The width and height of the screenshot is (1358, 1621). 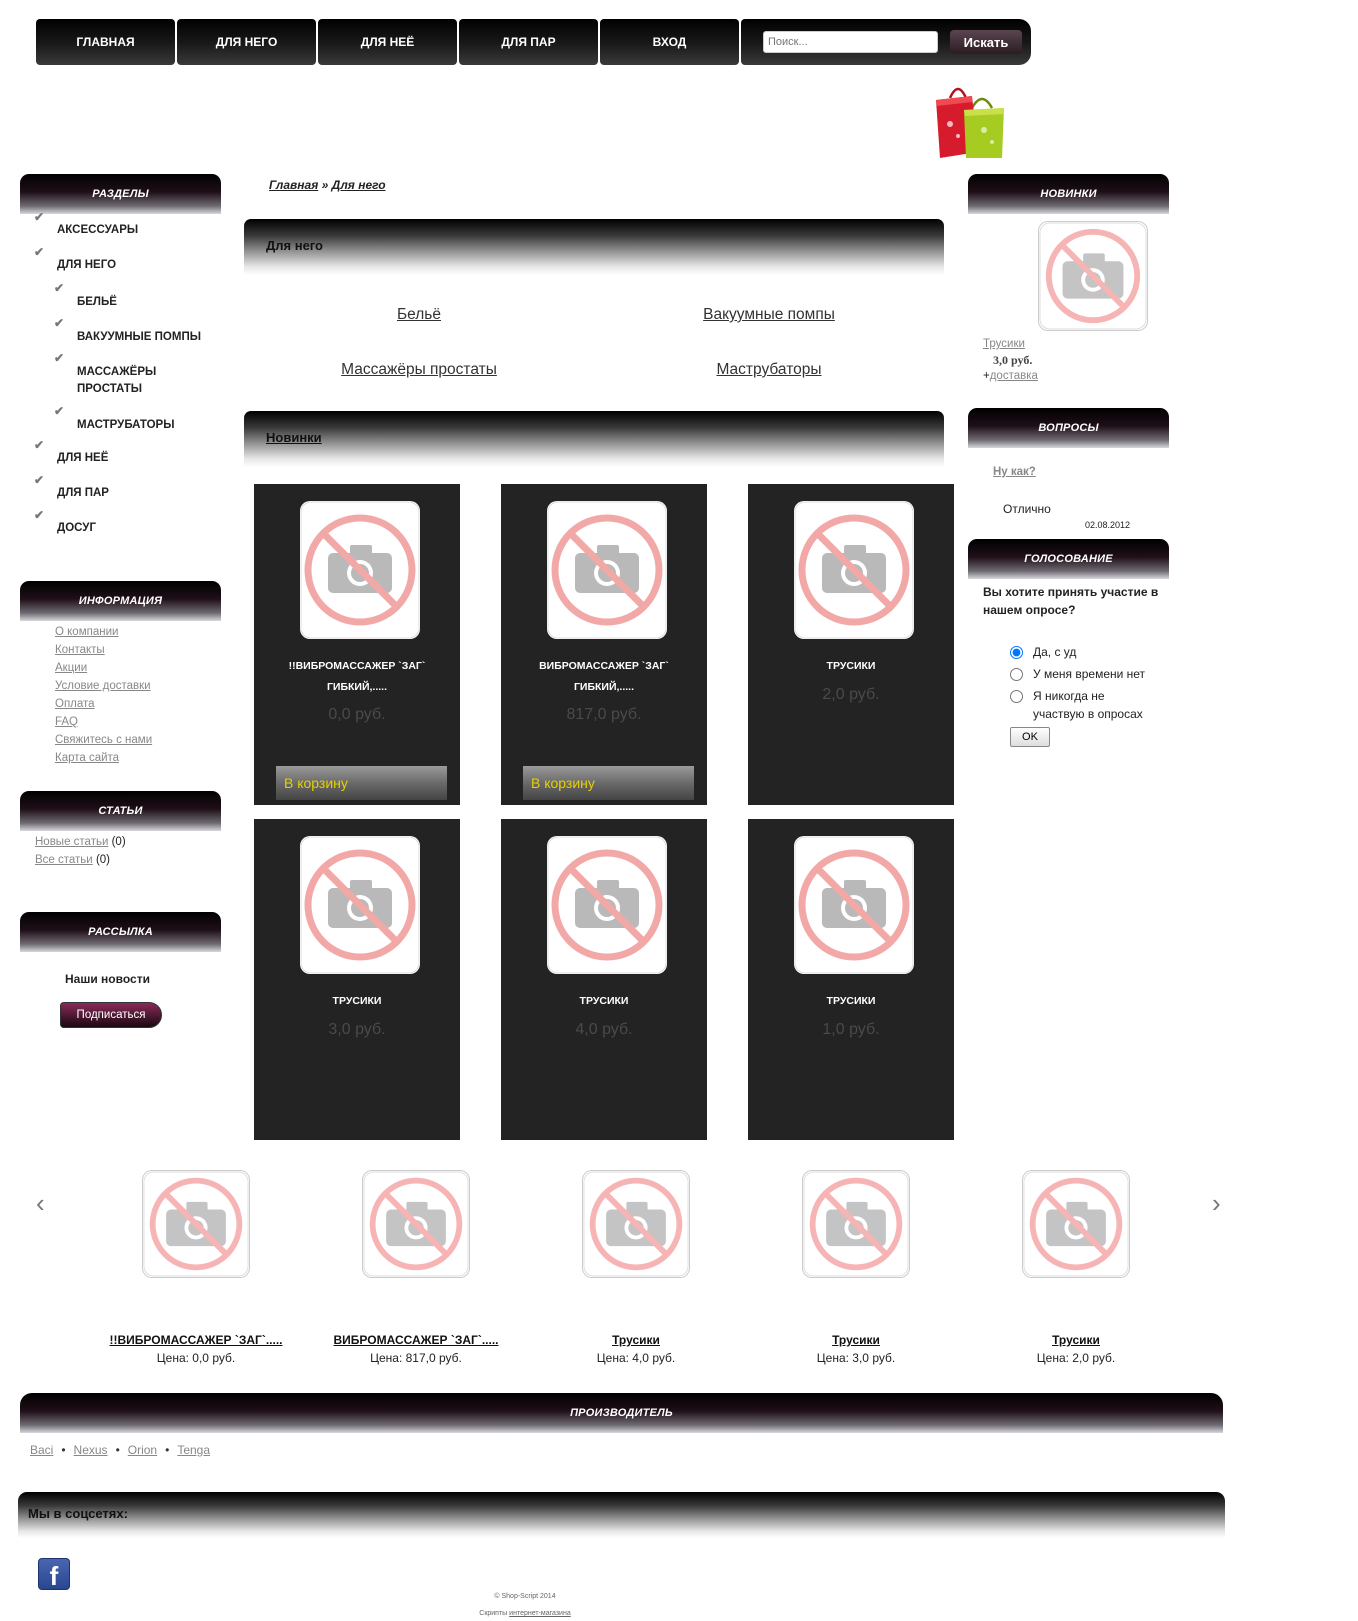 I want to click on subcategory-vacuum-pumps: Вакуумные помпы, so click(x=769, y=314).